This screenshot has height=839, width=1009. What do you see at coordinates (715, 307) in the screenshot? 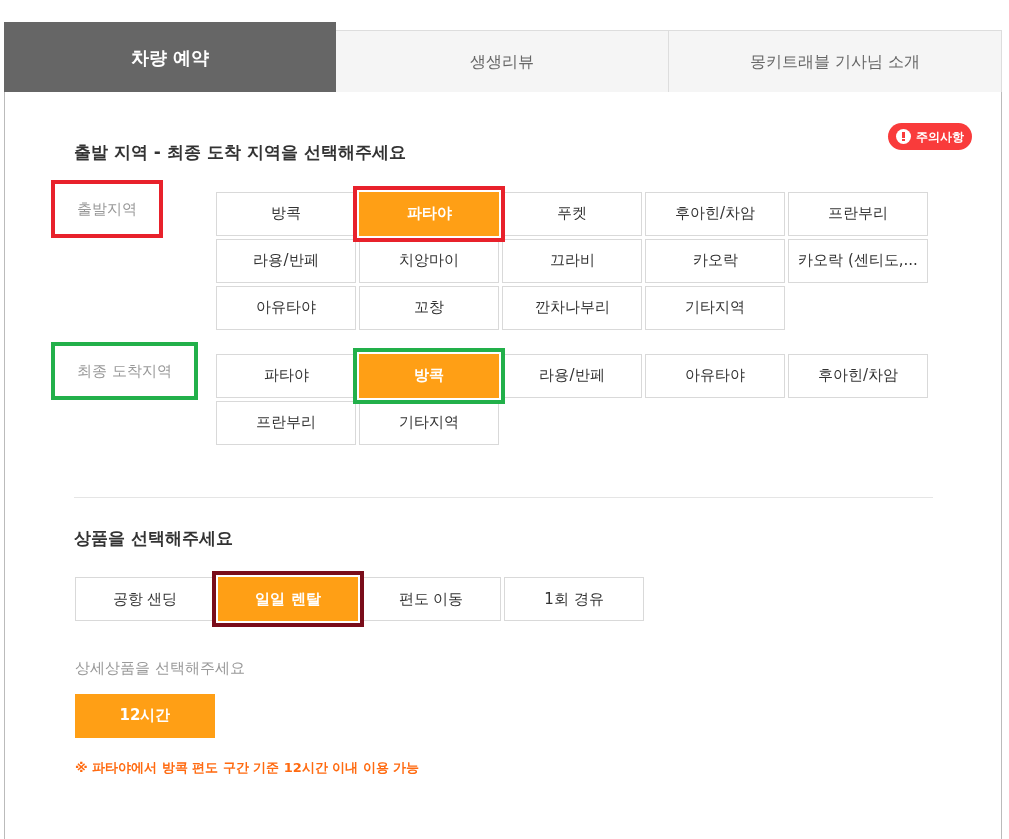
I see `option-button: 기타지역` at bounding box center [715, 307].